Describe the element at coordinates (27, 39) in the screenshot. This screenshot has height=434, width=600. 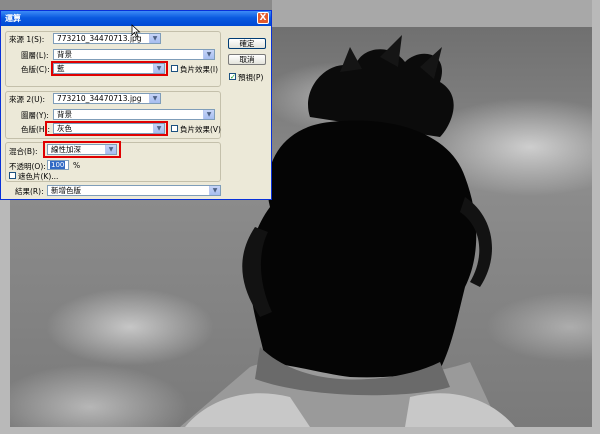
I see `source1-label: 來源 1(S):` at that location.